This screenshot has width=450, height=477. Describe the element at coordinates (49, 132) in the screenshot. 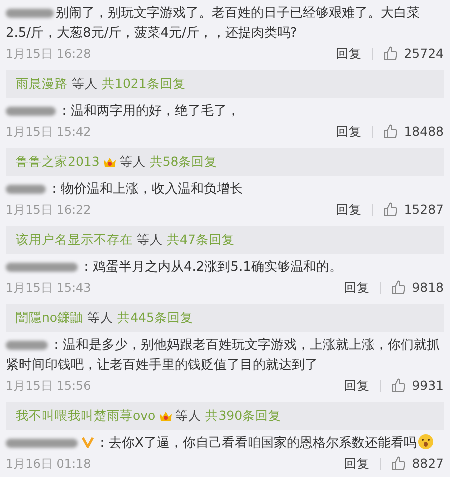

I see `comment-time: 1月15日 15:42` at that location.